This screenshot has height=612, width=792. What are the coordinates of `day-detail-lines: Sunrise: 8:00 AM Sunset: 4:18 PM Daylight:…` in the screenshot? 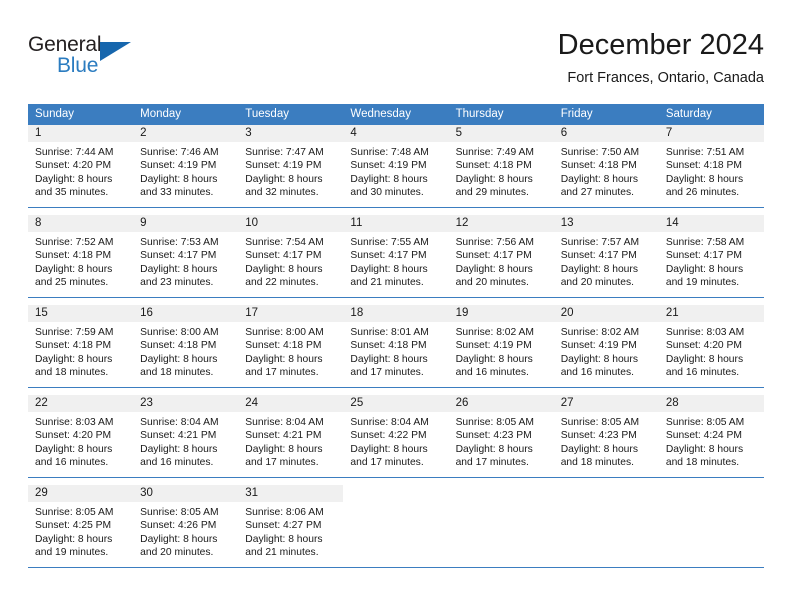 It's located at (290, 351).